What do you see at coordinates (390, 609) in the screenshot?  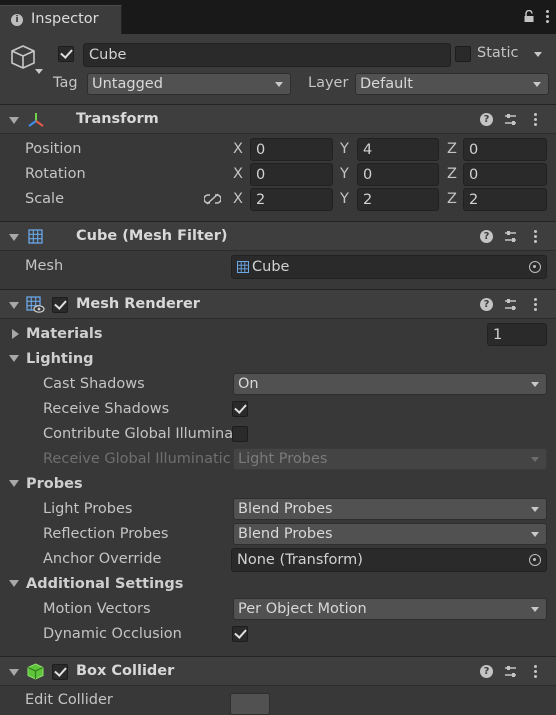 I see `motion-vectors-dropdown: Per Object Motion` at bounding box center [390, 609].